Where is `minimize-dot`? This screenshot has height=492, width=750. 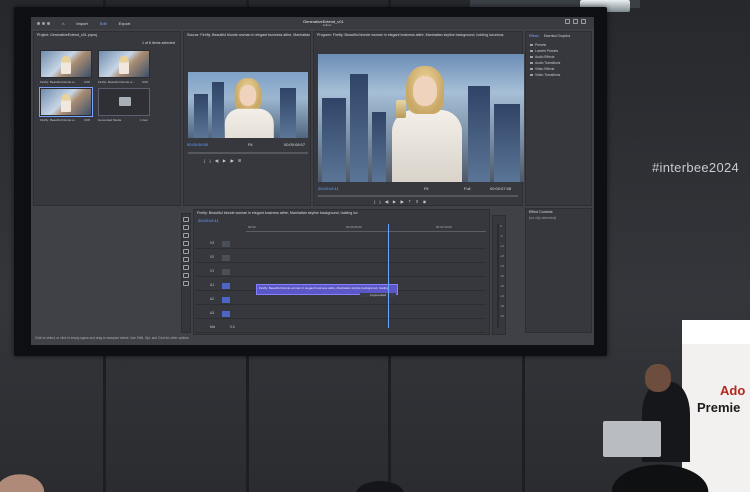 minimize-dot is located at coordinates (43, 23).